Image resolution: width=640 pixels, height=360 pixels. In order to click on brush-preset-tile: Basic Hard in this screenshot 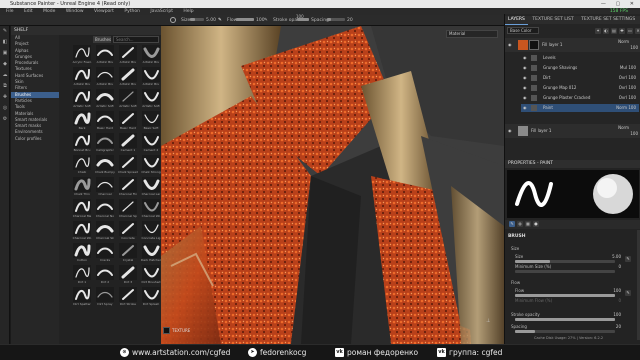, I will do `click(128, 121)`.